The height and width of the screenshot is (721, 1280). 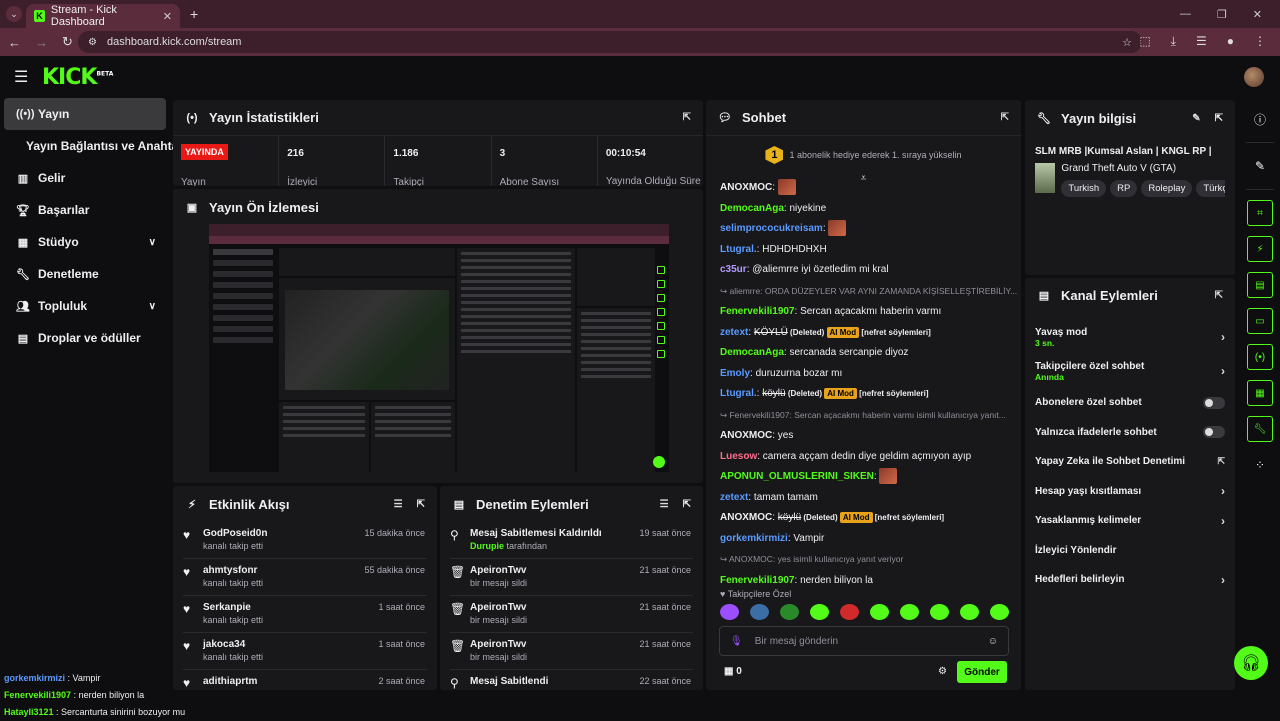 I want to click on chat-message: gorkemkirmizi: Vampir, so click(x=863, y=539).